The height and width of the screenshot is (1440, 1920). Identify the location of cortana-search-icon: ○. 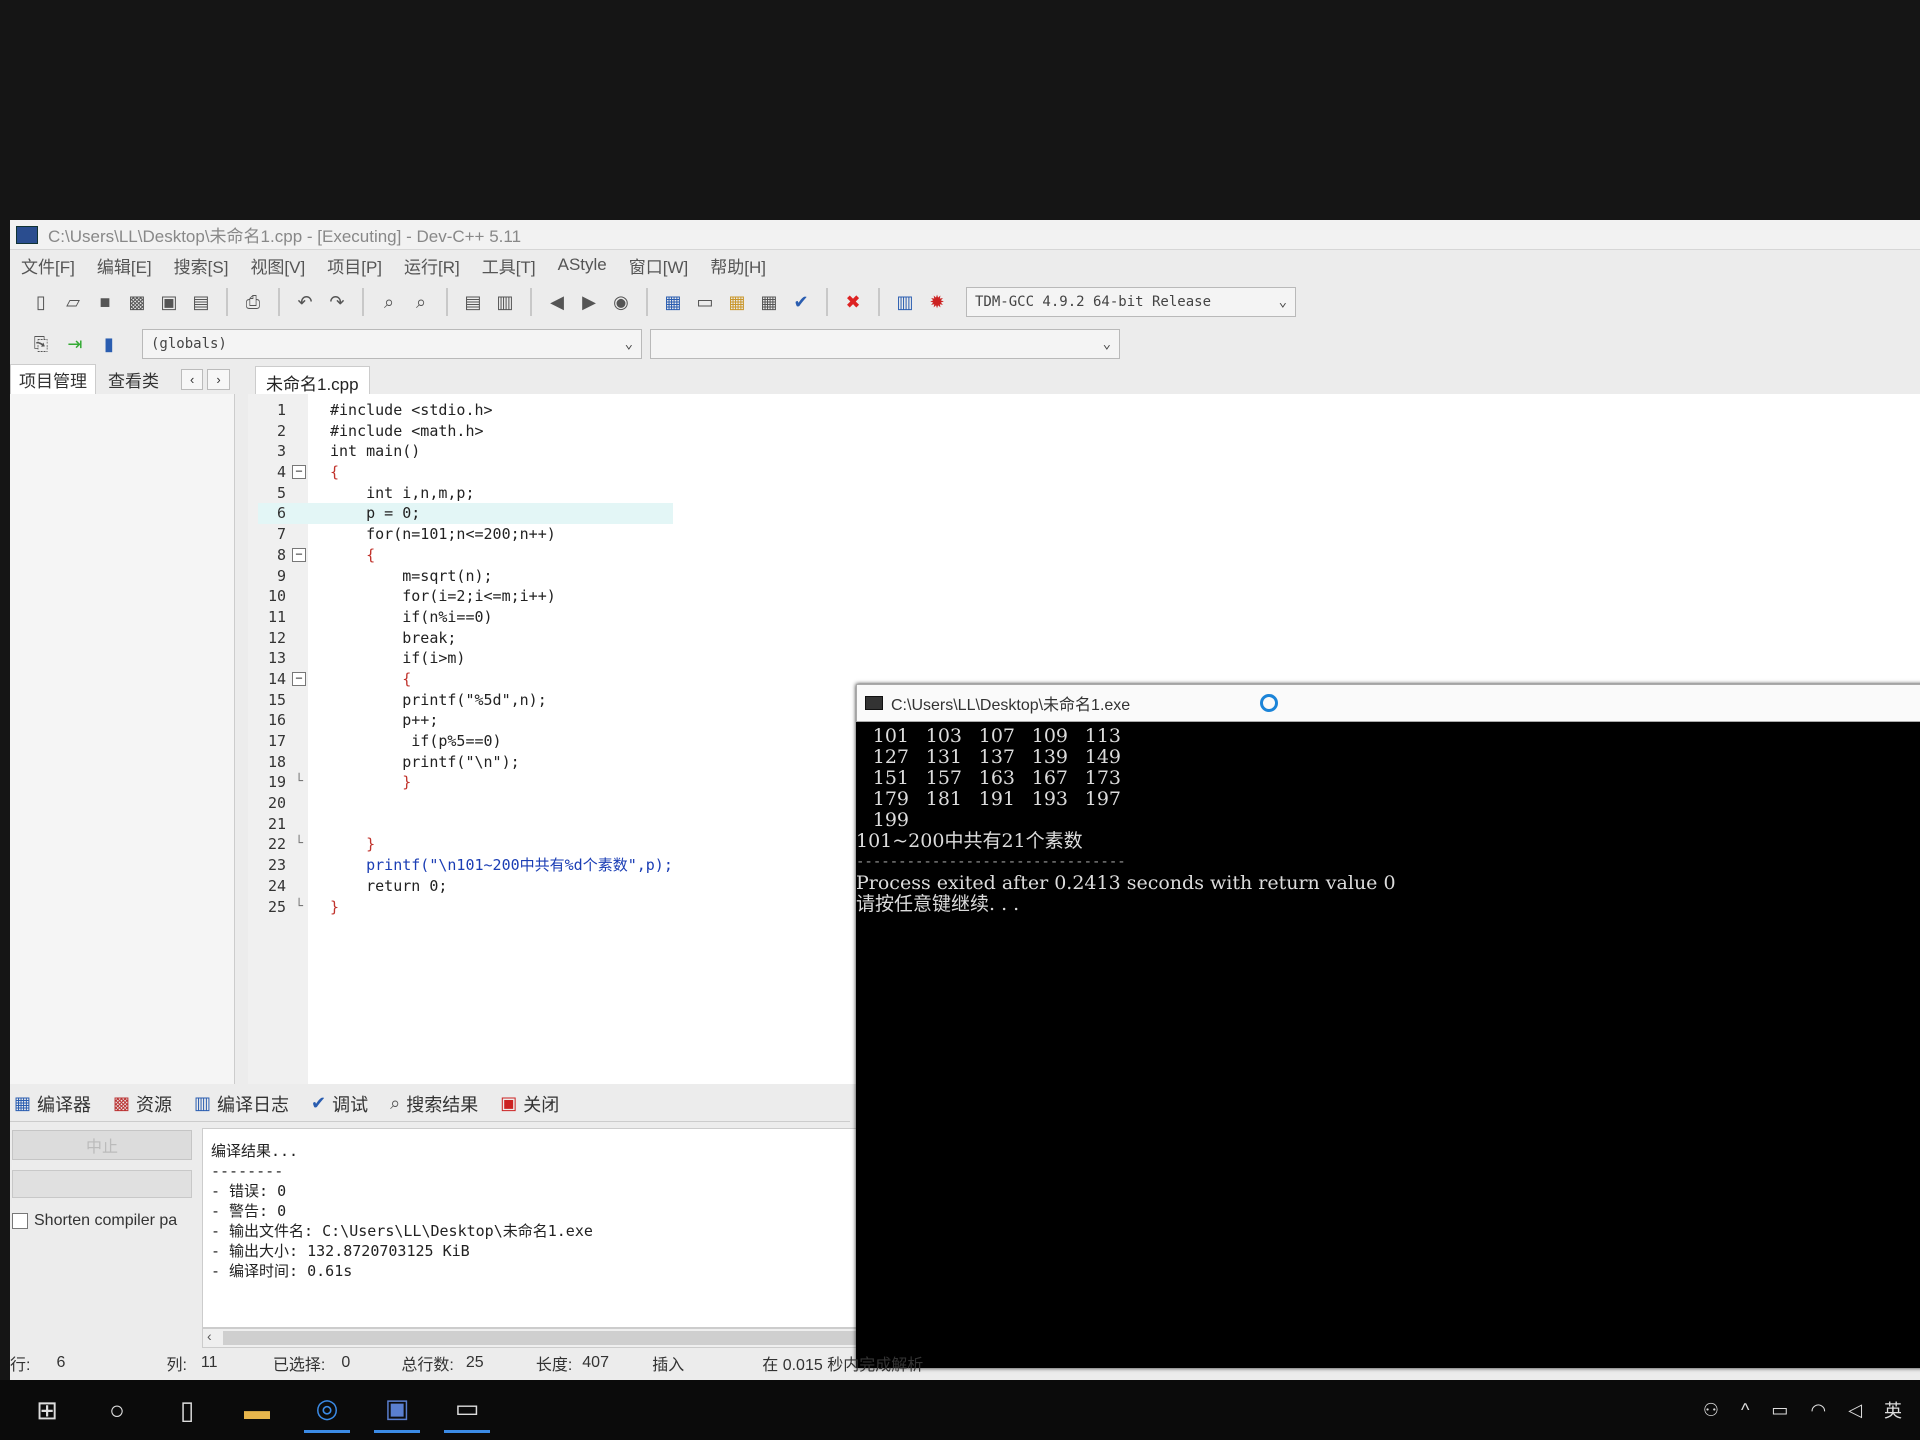
(117, 1410).